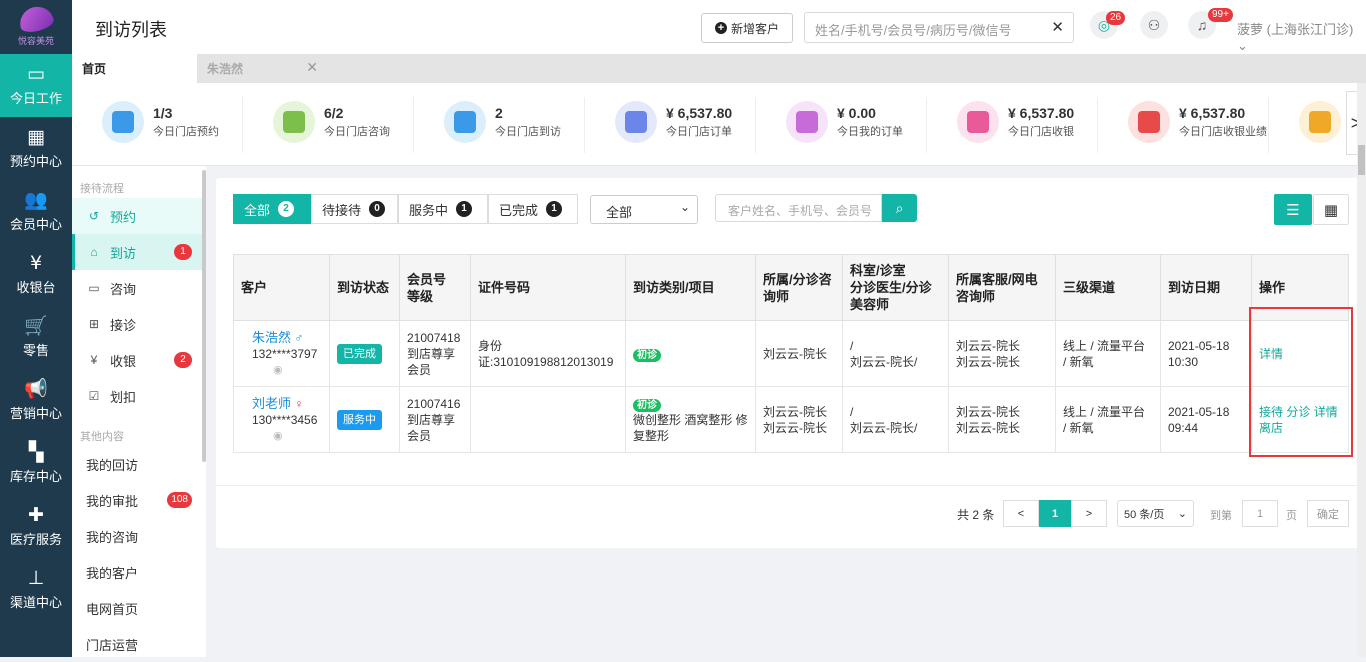  What do you see at coordinates (976, 515) in the screenshot?
I see `total-count: 共 2 条` at bounding box center [976, 515].